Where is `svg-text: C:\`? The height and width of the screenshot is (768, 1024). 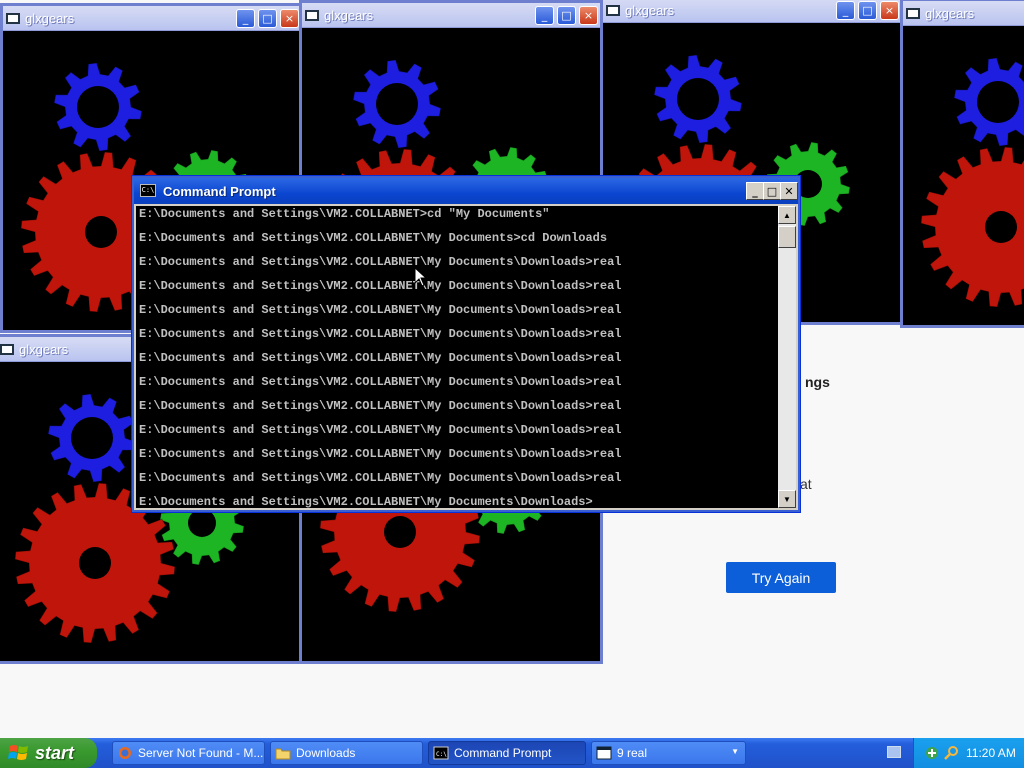 svg-text: C:\ is located at coordinates (441, 754).